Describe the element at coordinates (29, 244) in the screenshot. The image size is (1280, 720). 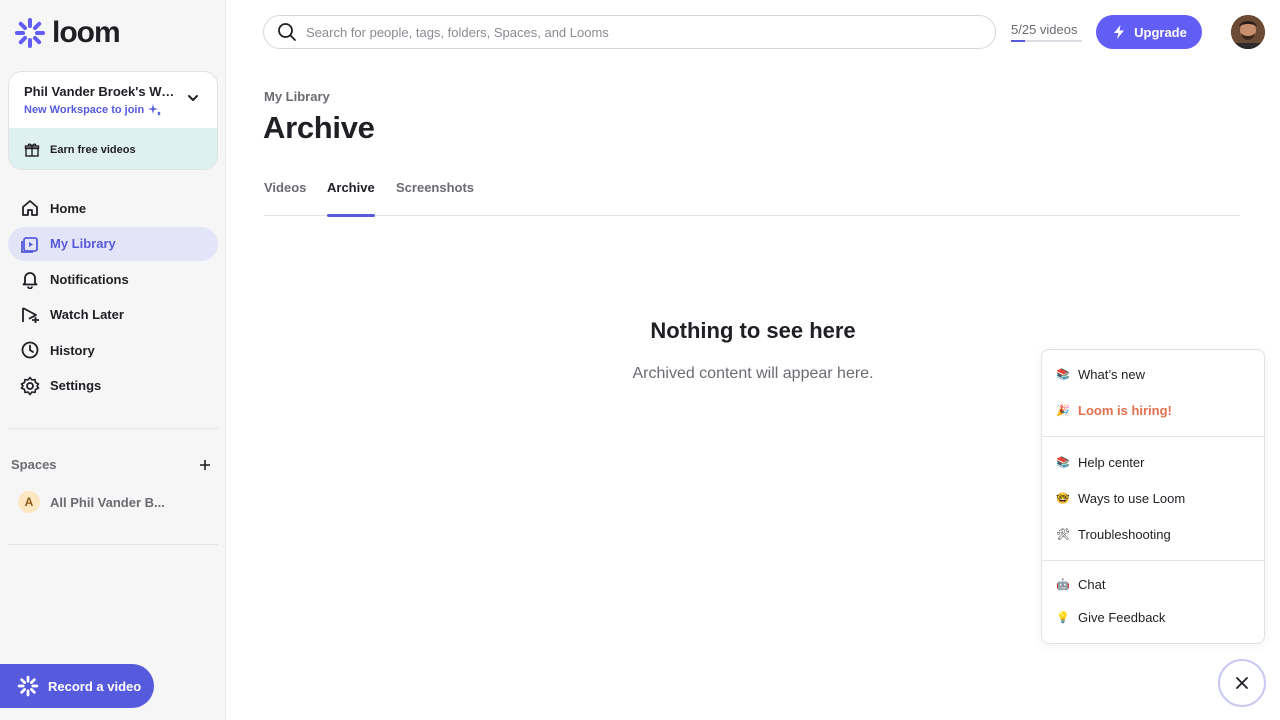
I see `library-icon` at that location.